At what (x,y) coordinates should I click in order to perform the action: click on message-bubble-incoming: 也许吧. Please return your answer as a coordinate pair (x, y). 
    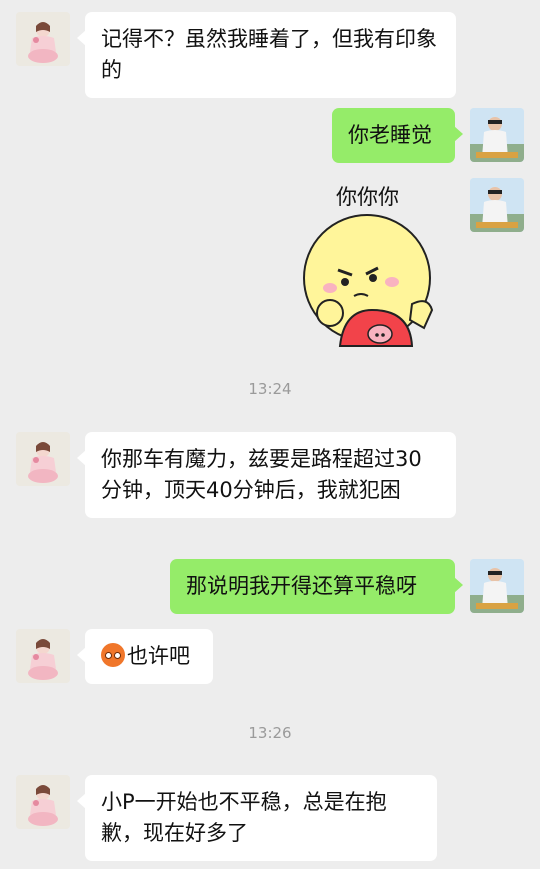
    Looking at the image, I should click on (145, 656).